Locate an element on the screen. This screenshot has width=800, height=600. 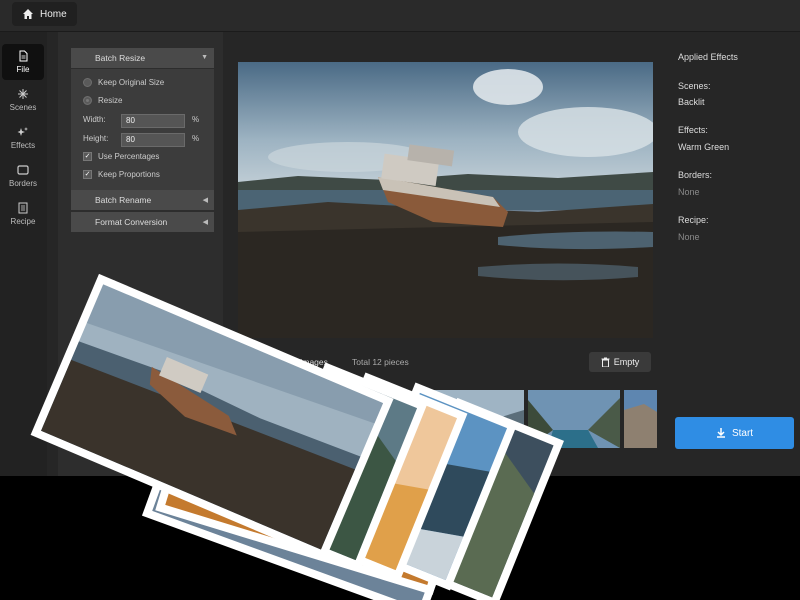
scenes-value: Backlit is located at coordinates (691, 102).